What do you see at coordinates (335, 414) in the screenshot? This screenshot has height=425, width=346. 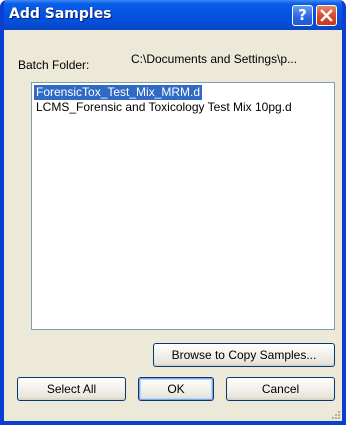 I see `resize-grip-icon` at bounding box center [335, 414].